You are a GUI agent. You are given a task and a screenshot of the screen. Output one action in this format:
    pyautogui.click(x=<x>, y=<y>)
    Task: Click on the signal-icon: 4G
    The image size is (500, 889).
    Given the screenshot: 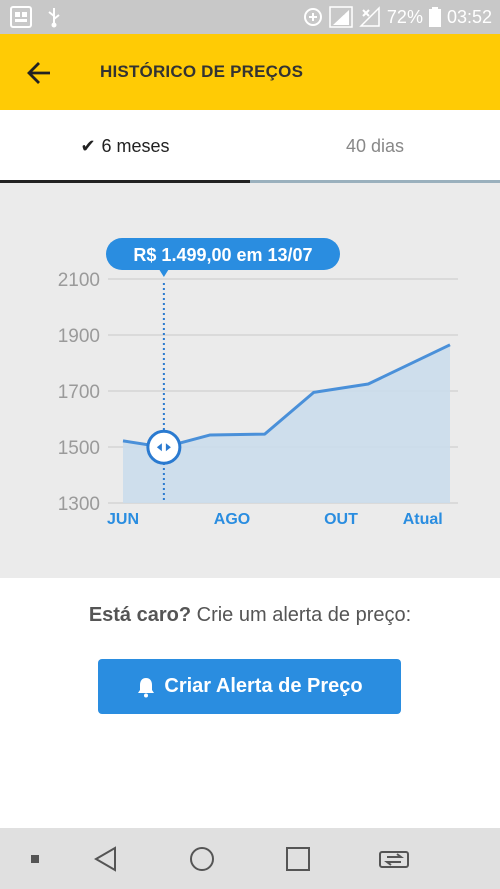 What is the action you would take?
    pyautogui.click(x=341, y=17)
    